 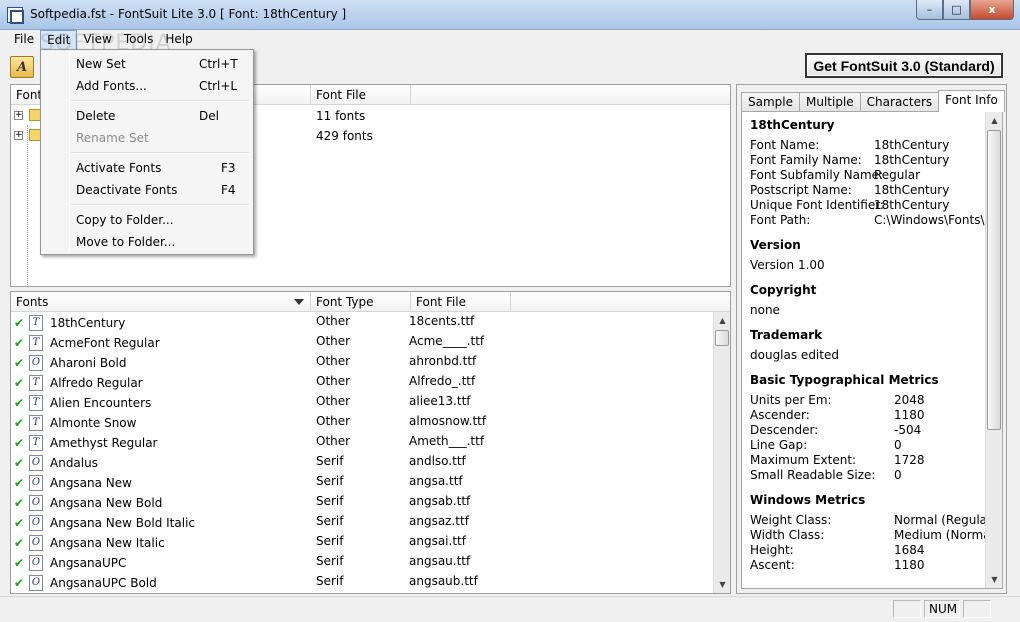 I want to click on info-label: Font Subfamily Name:, so click(x=817, y=175).